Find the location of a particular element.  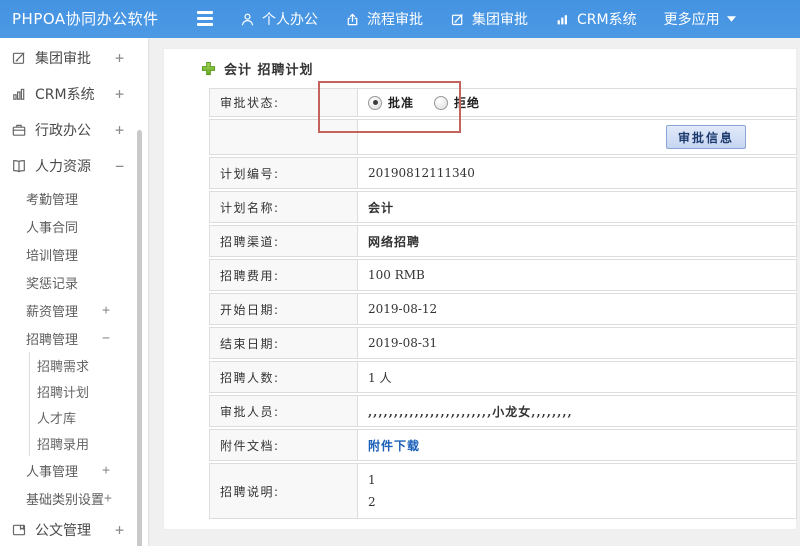

sidebar-item-group-approval: 集团审批 + is located at coordinates (74, 58).